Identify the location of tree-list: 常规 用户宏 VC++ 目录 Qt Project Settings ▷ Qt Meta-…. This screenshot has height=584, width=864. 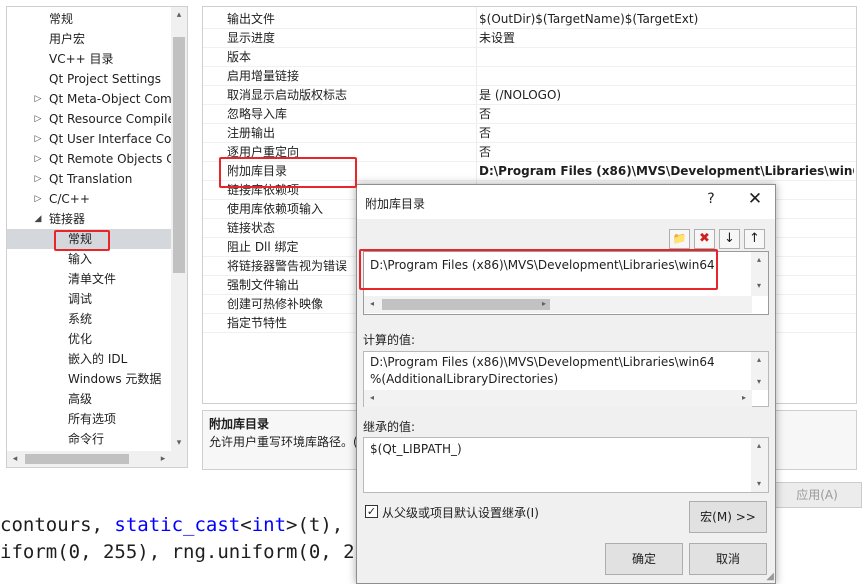
(90, 229).